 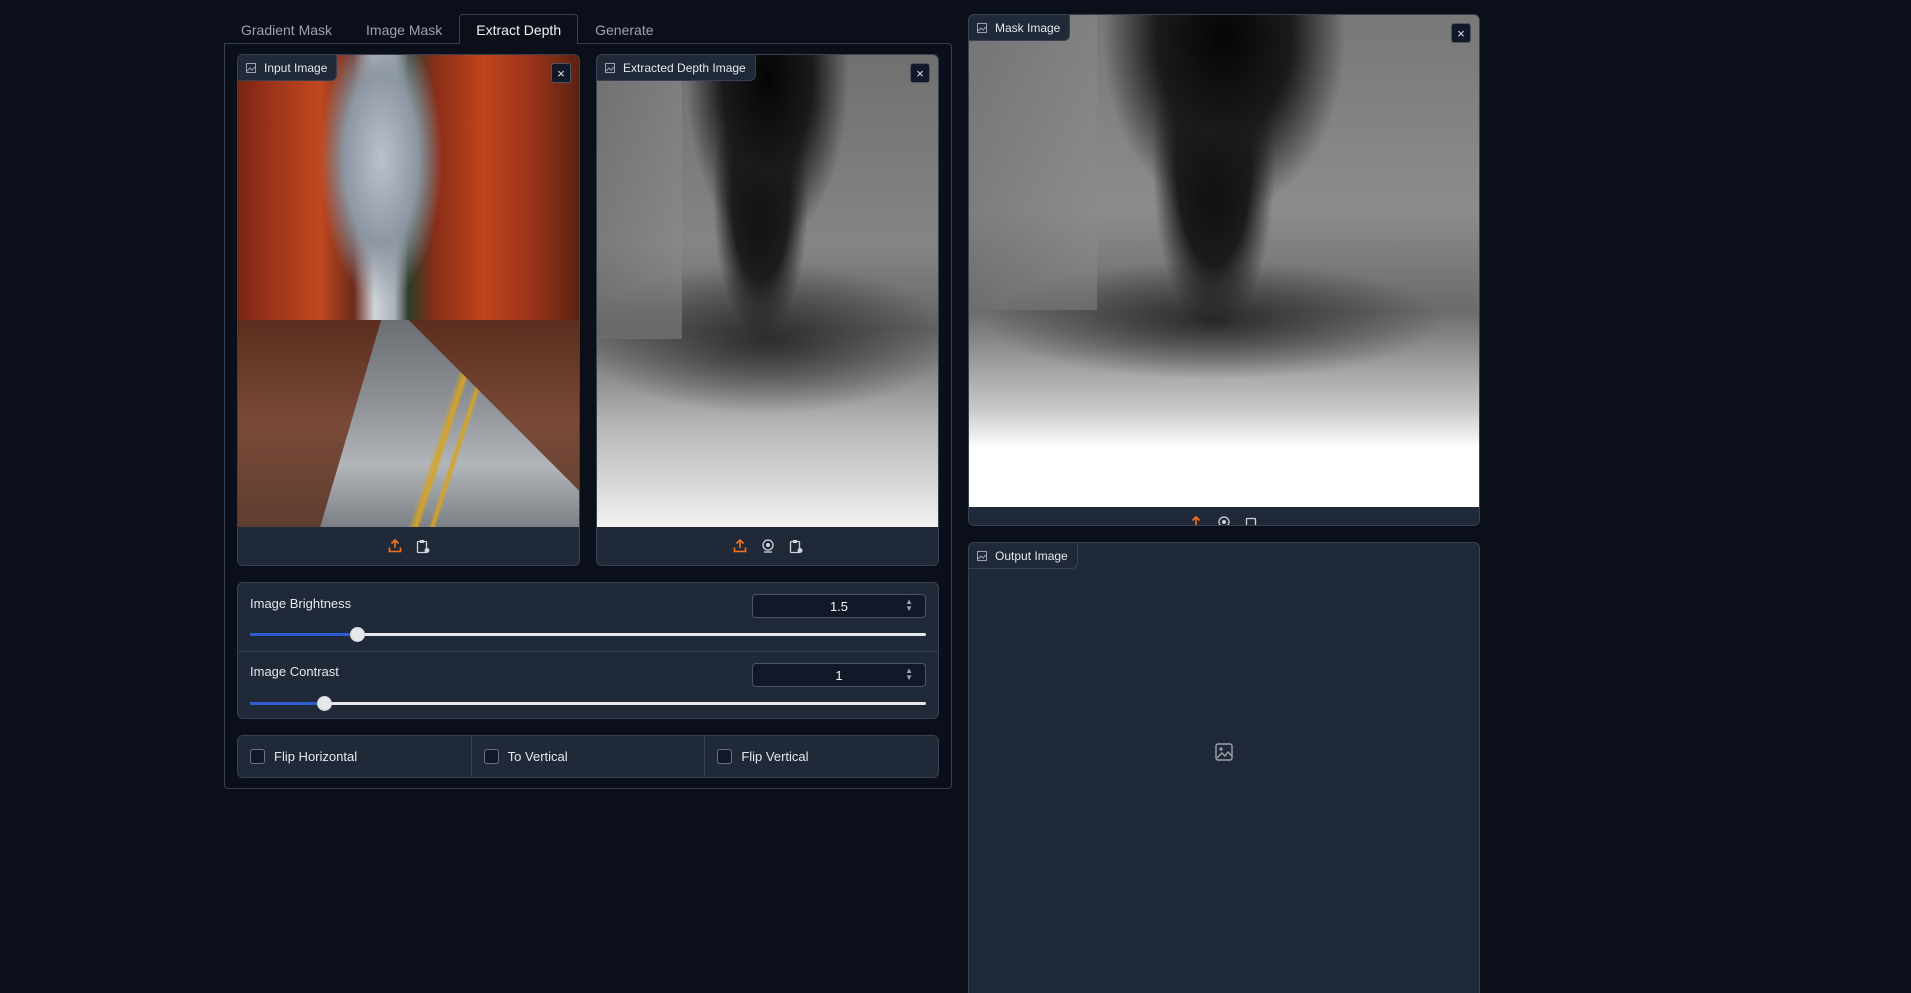 What do you see at coordinates (296, 67) in the screenshot?
I see `input-image-title: Input Image` at bounding box center [296, 67].